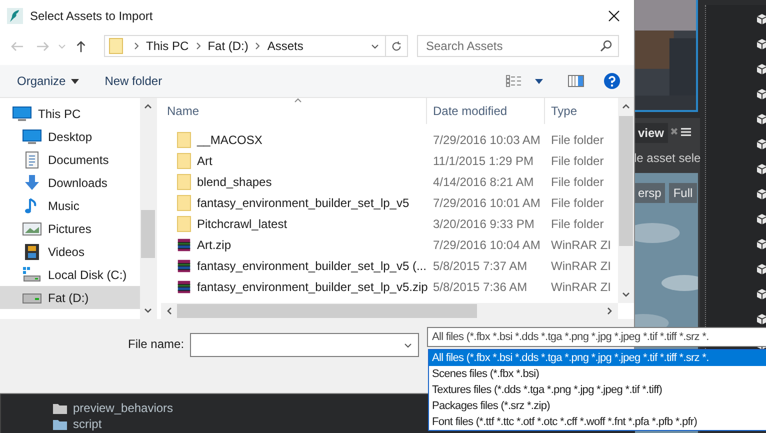  Describe the element at coordinates (294, 202) in the screenshot. I see `file-name: fantasy_environment_builder_set_lp_v5` at that location.